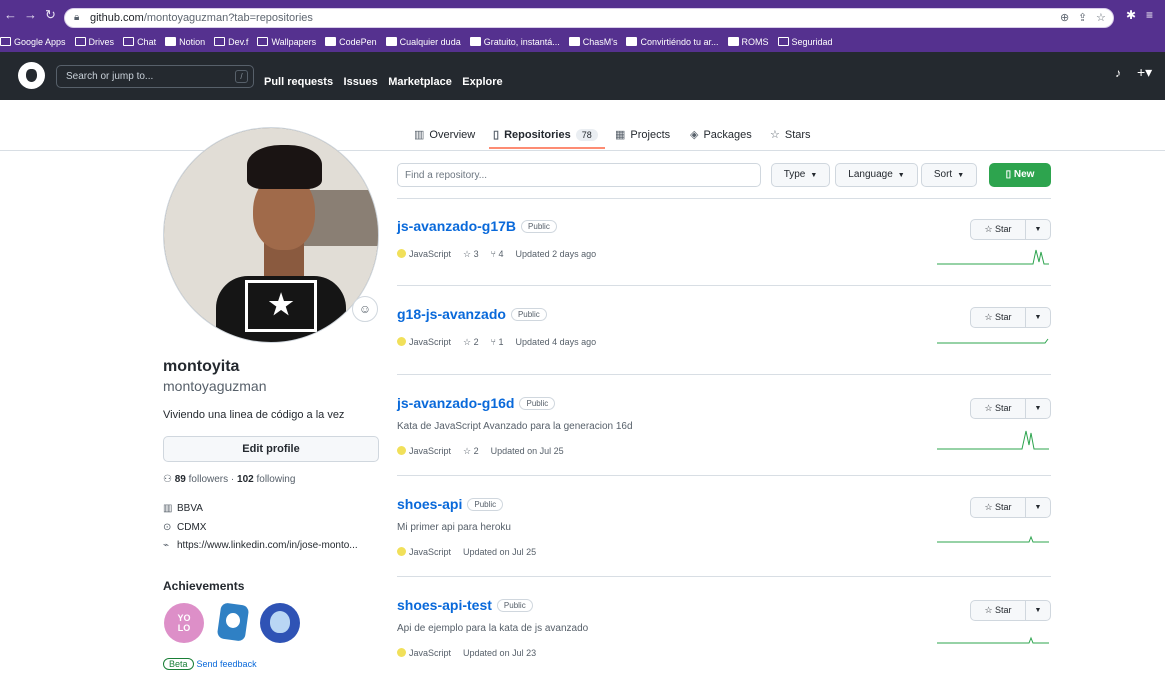 The width and height of the screenshot is (1165, 675). I want to click on stars-link: ☆ 3, so click(471, 254).